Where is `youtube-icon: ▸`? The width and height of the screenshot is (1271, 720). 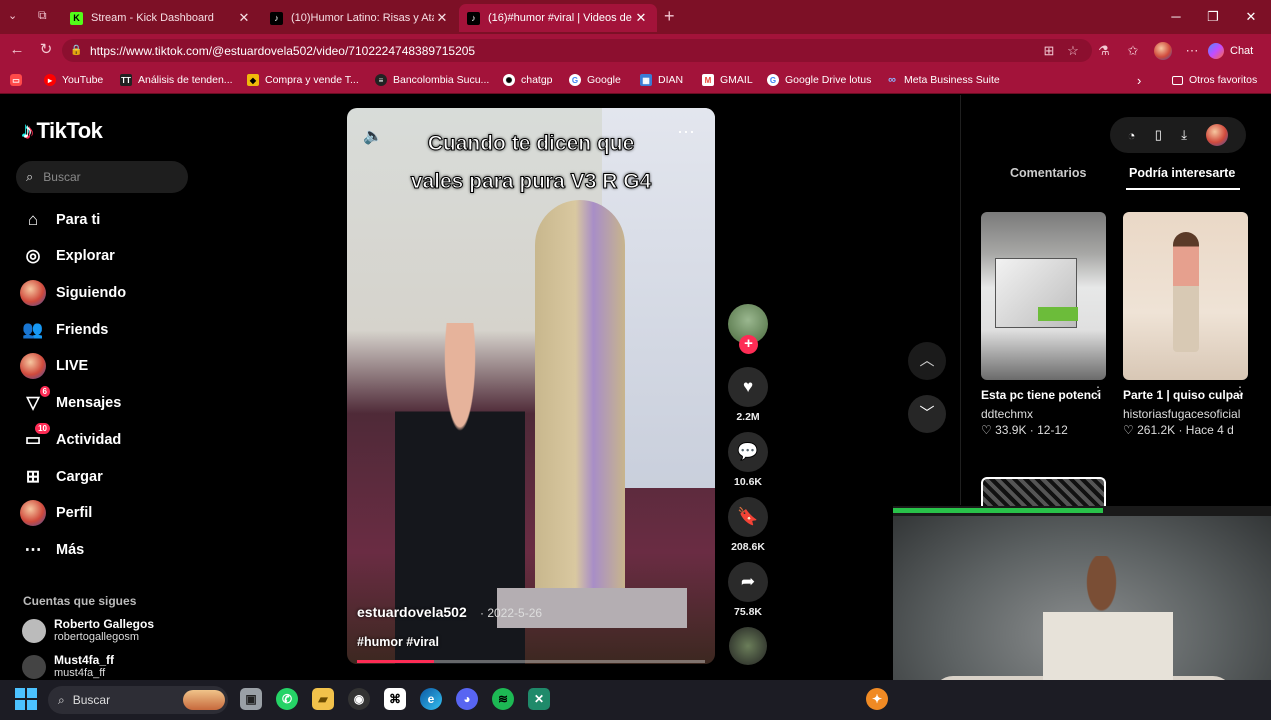 youtube-icon: ▸ is located at coordinates (50, 80).